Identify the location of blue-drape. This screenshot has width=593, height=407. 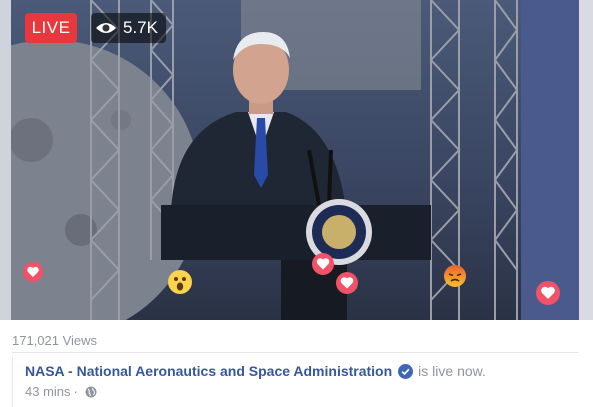
(550, 160).